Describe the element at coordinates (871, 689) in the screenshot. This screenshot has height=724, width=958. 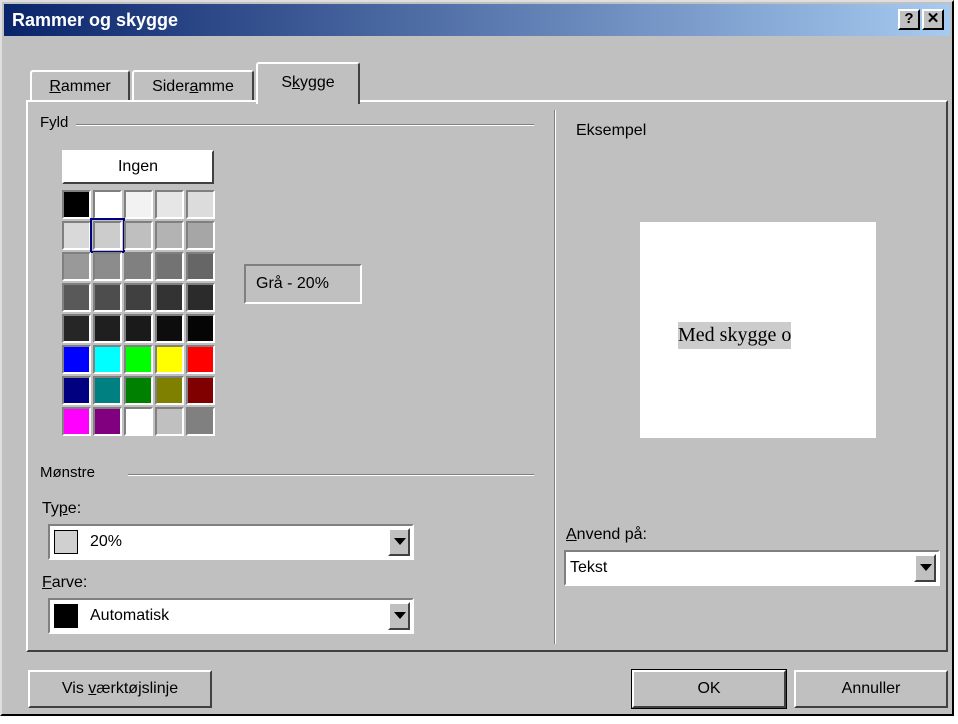
I see `cancel-button: Annuller` at that location.